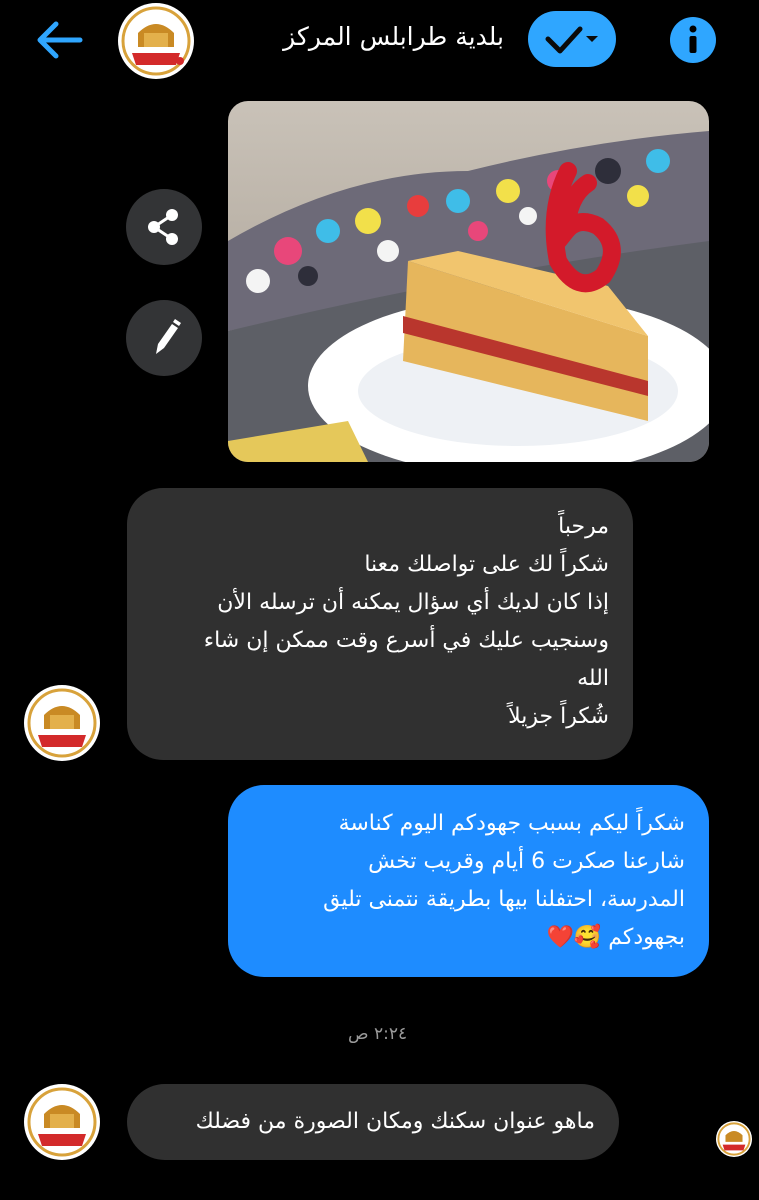 This screenshot has width=759, height=1200. Describe the element at coordinates (393, 36) in the screenshot. I see `page-title: بلدية طرابلس المركز` at that location.